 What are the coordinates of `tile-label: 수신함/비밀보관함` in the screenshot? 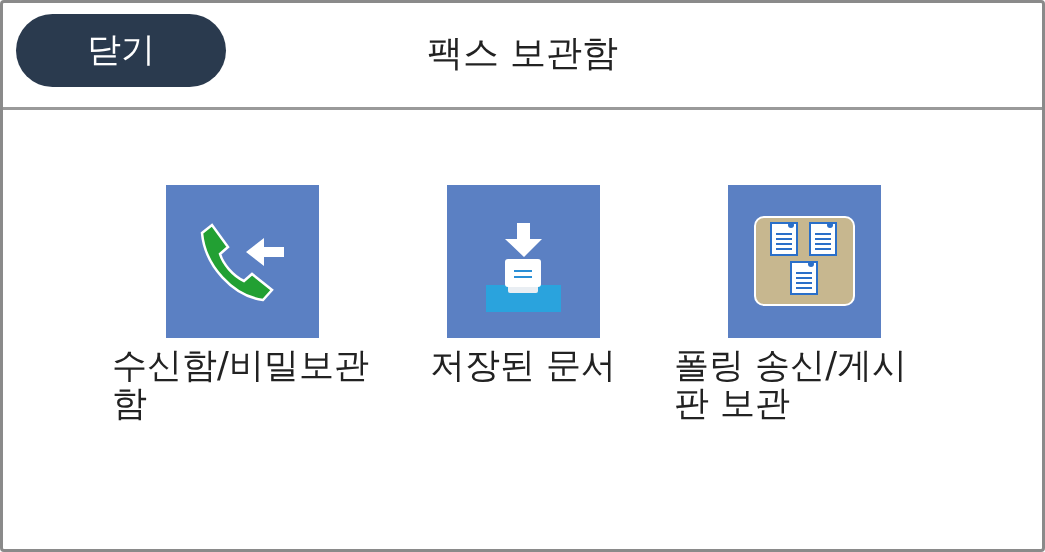 It's located at (241, 384).